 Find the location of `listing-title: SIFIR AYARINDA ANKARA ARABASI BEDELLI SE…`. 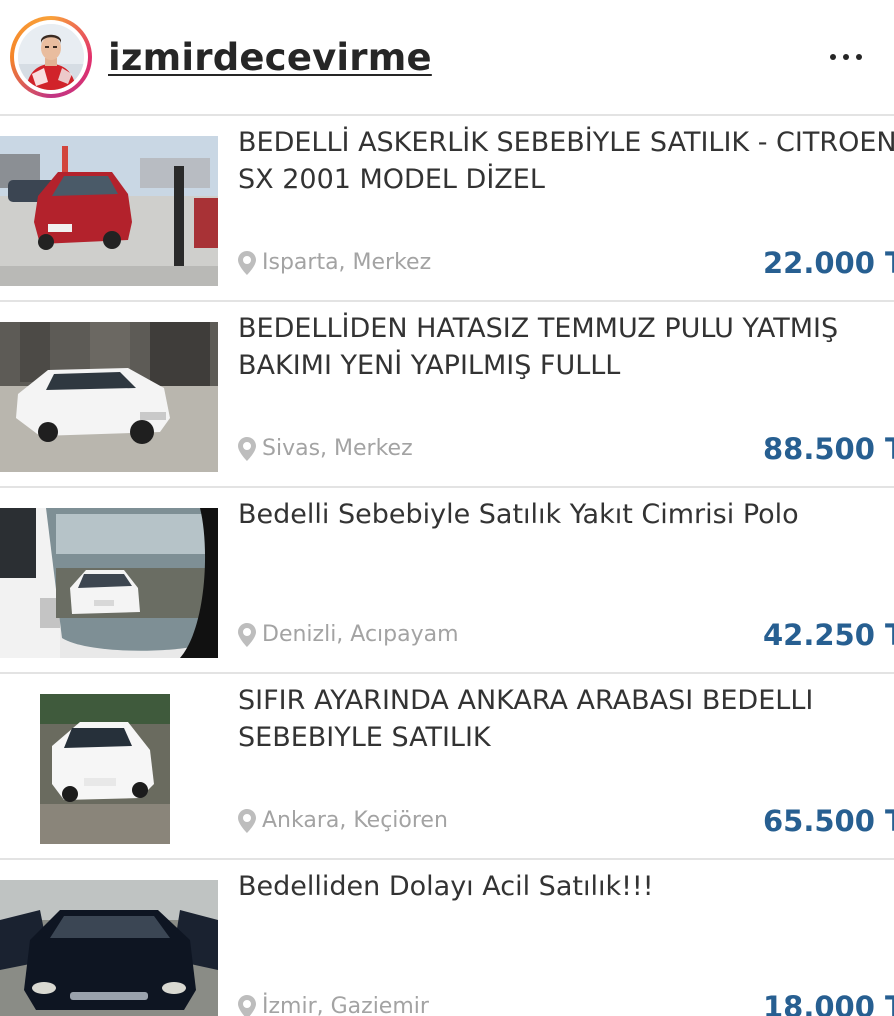

listing-title: SIFIR AYARINDA ANKARA ARABASI BEDELLI SE… is located at coordinates (566, 719).